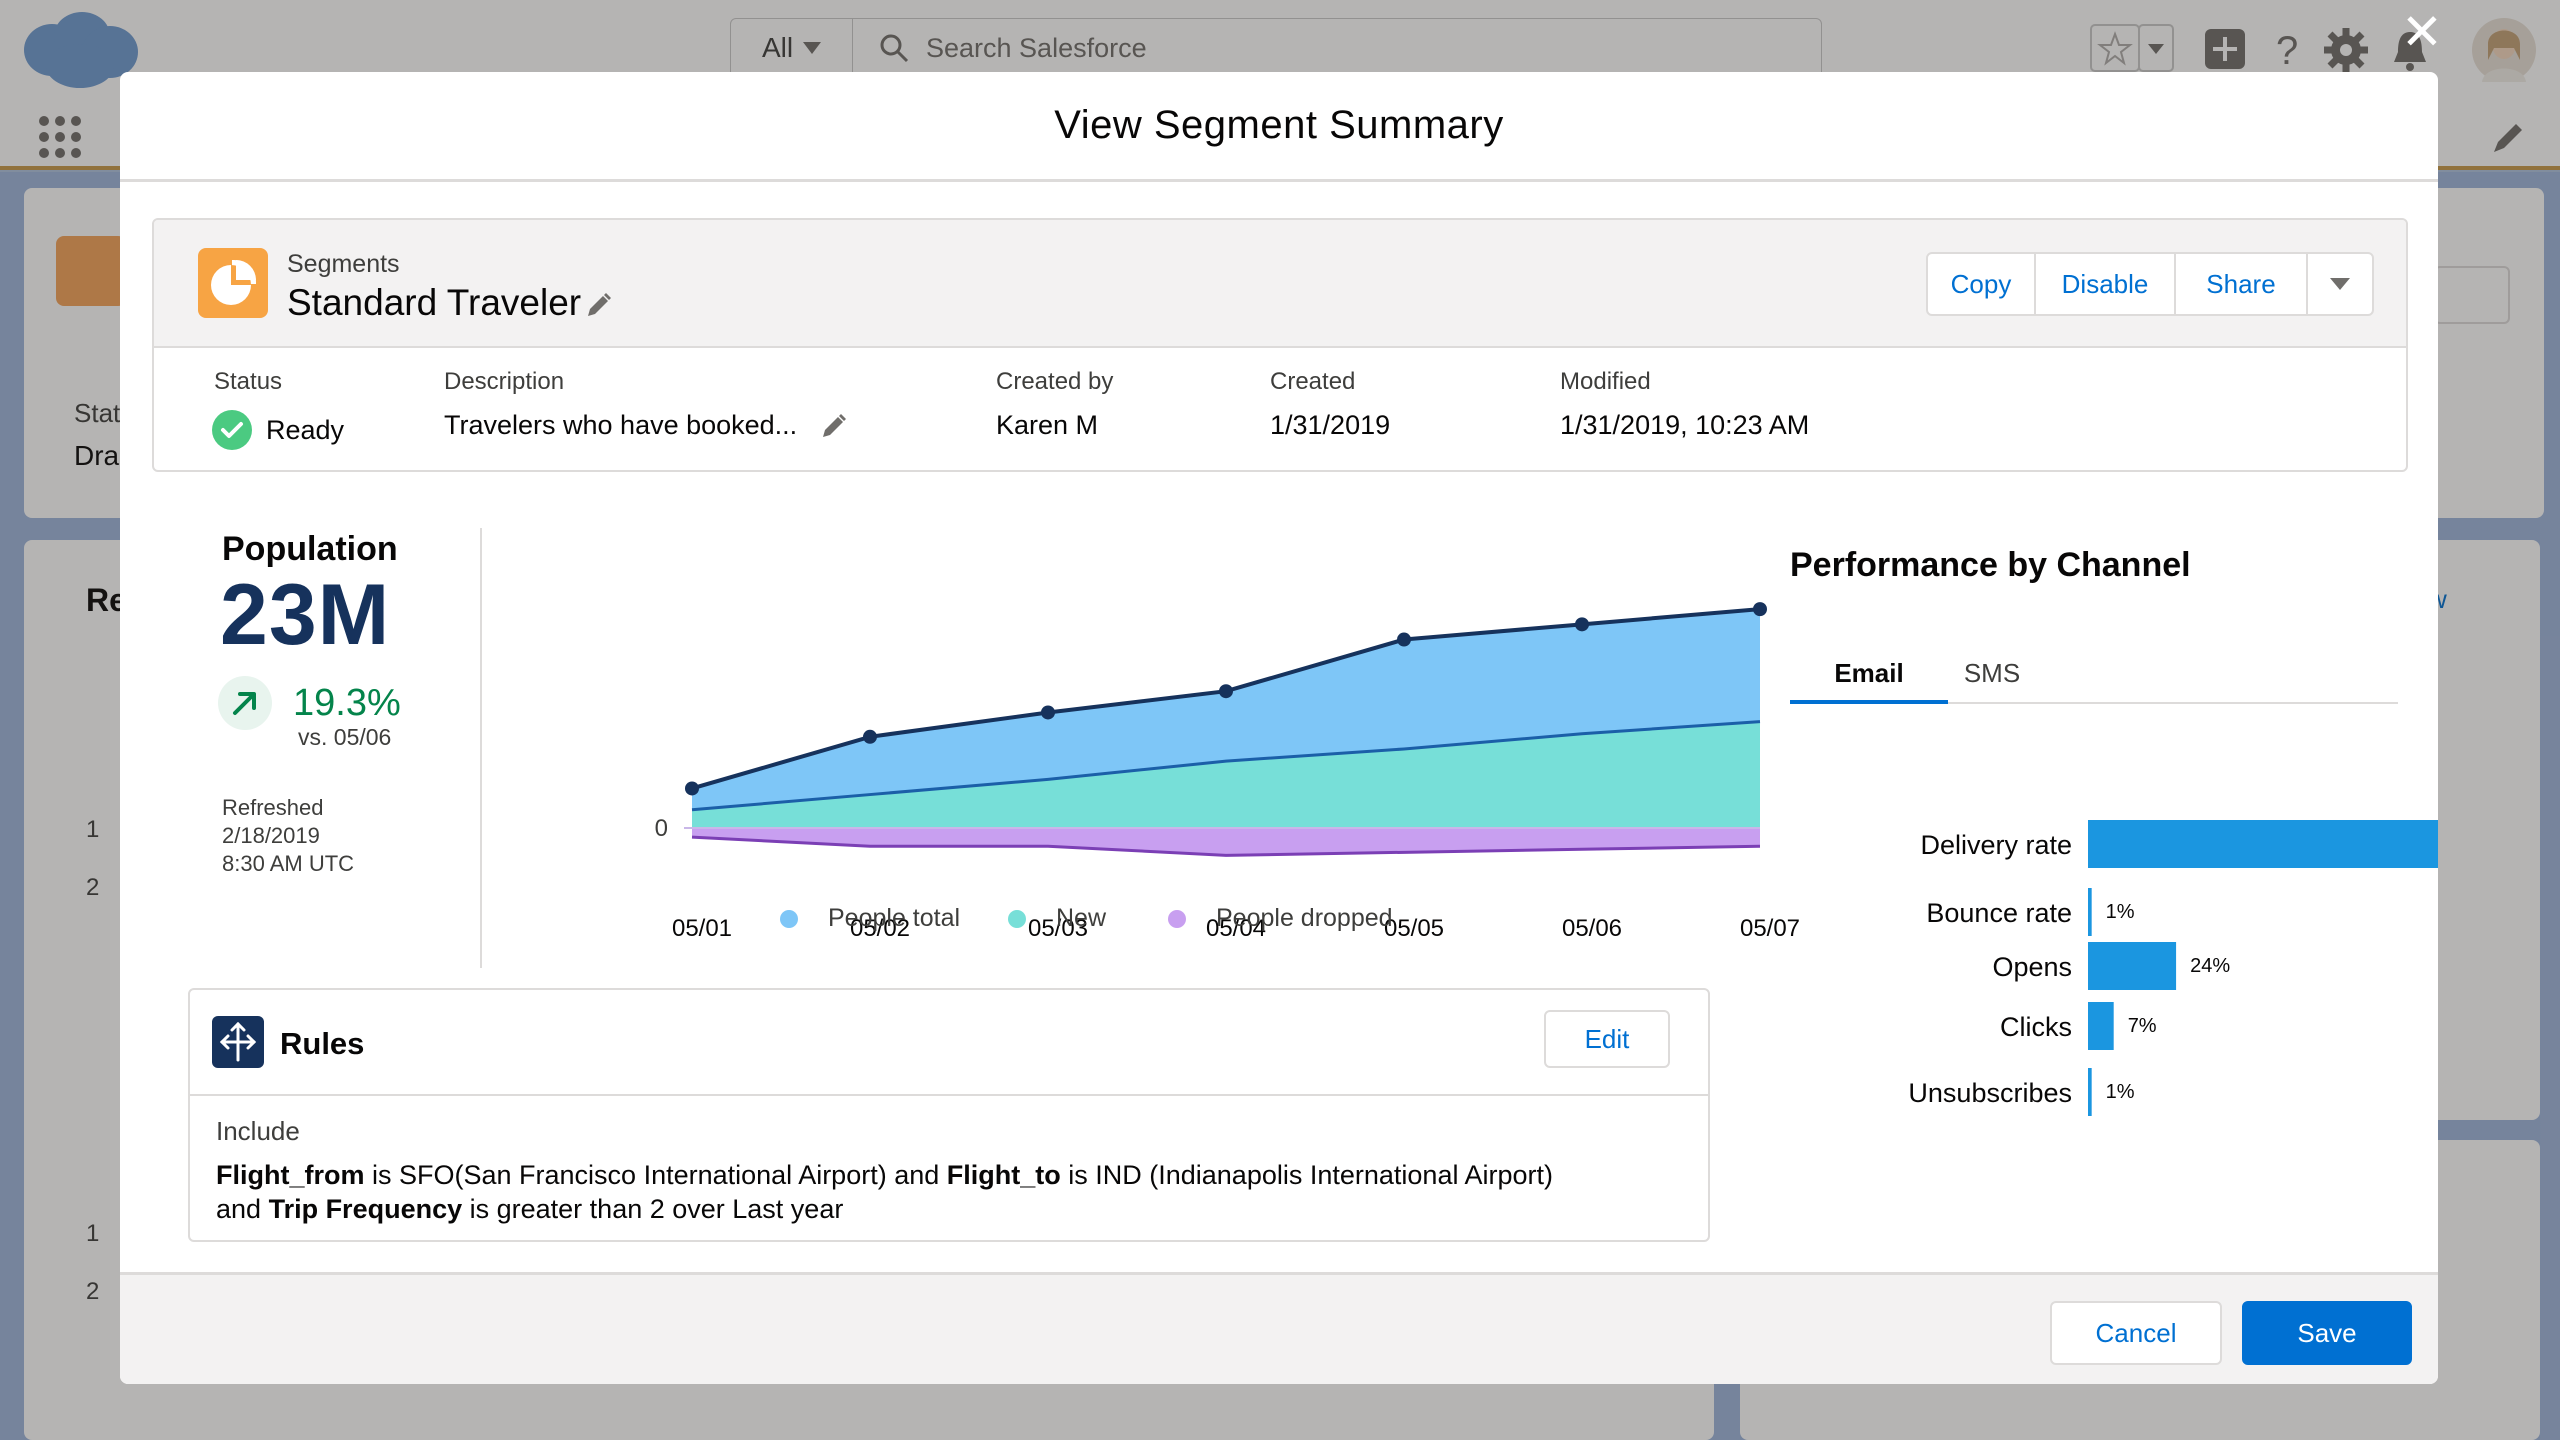 This screenshot has width=2560, height=1440. Describe the element at coordinates (1330, 425) in the screenshot. I see `created-value: 1/31/2019` at that location.